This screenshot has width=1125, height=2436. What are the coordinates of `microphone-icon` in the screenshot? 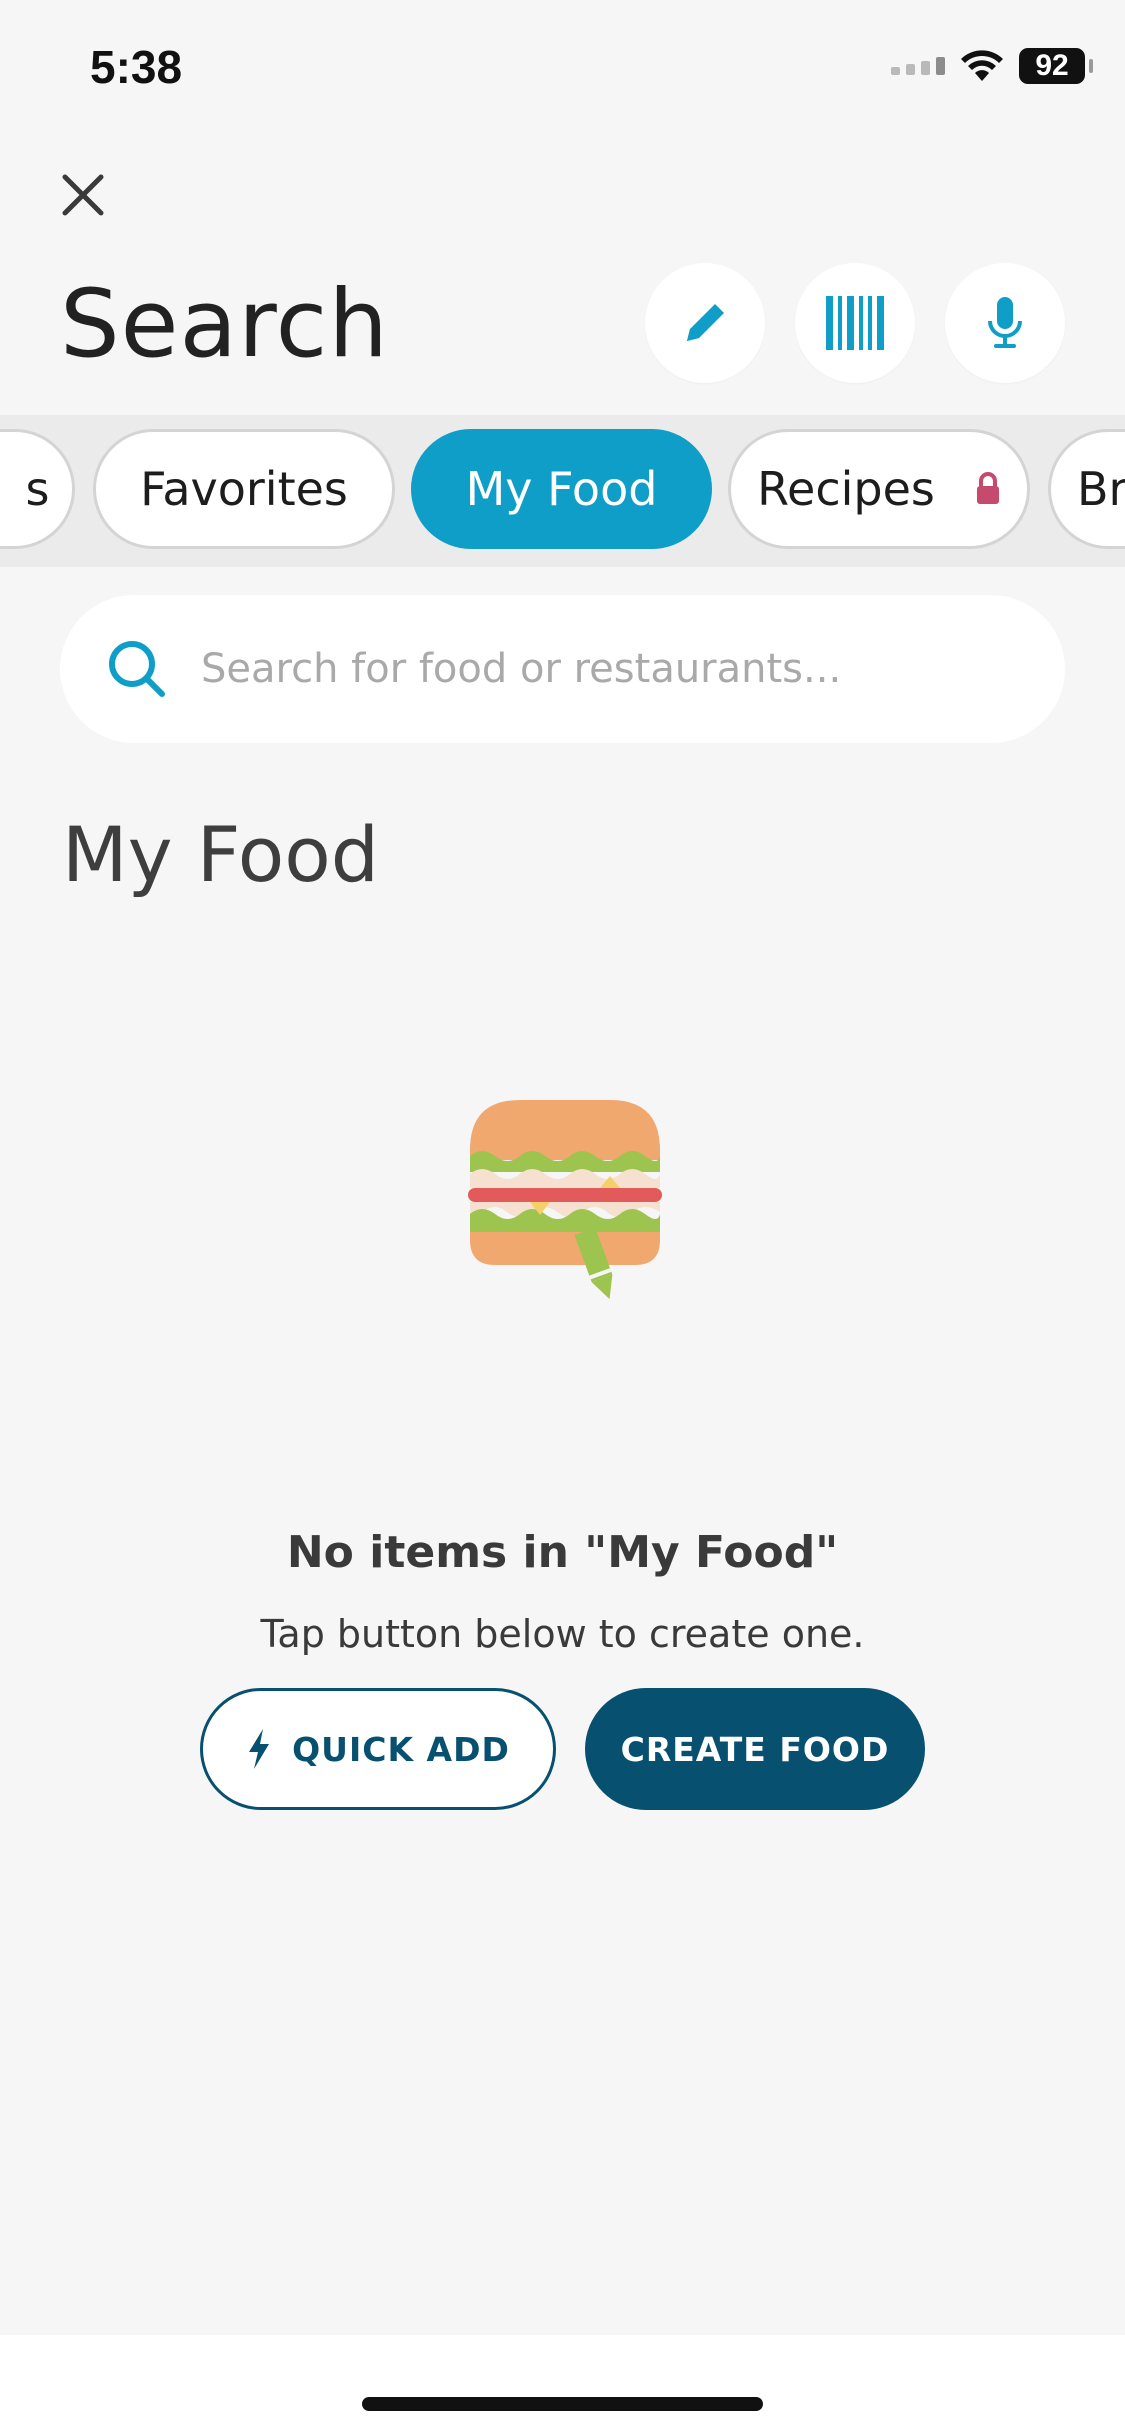 It's located at (1005, 322).